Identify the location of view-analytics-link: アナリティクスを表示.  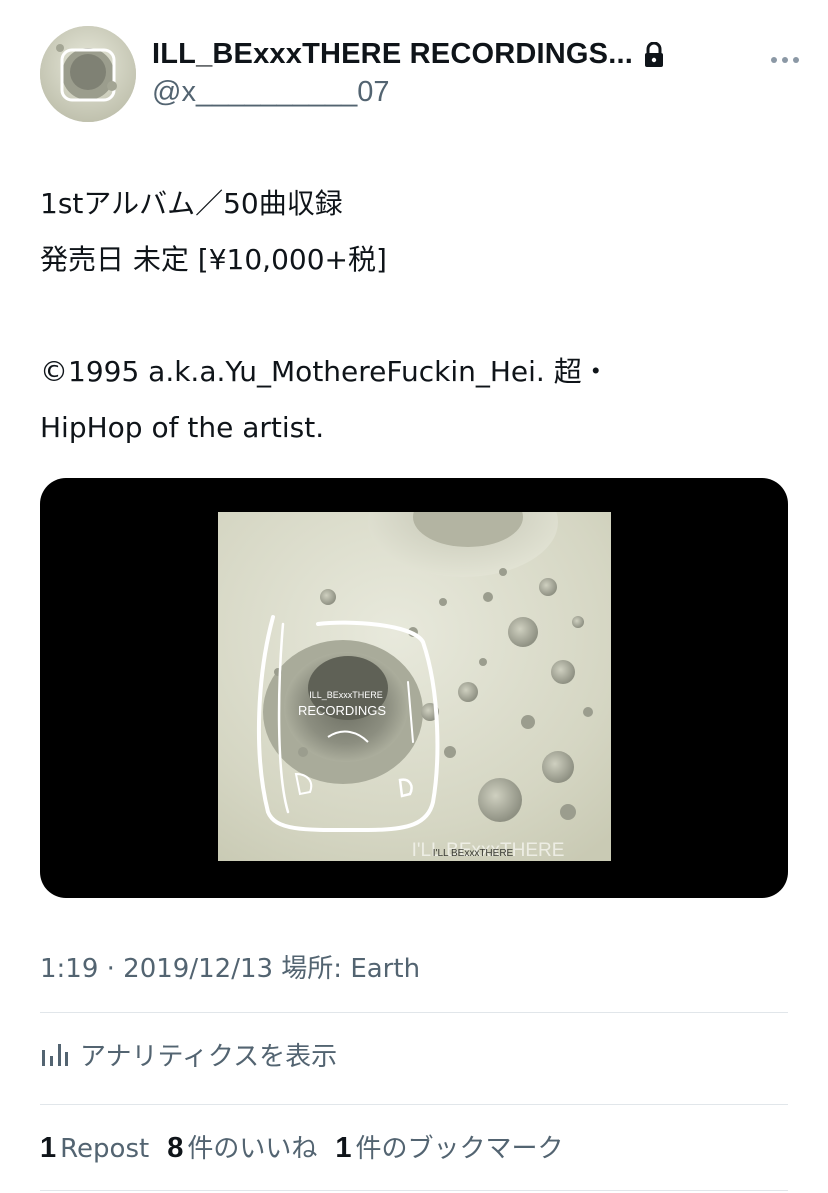
(188, 1054).